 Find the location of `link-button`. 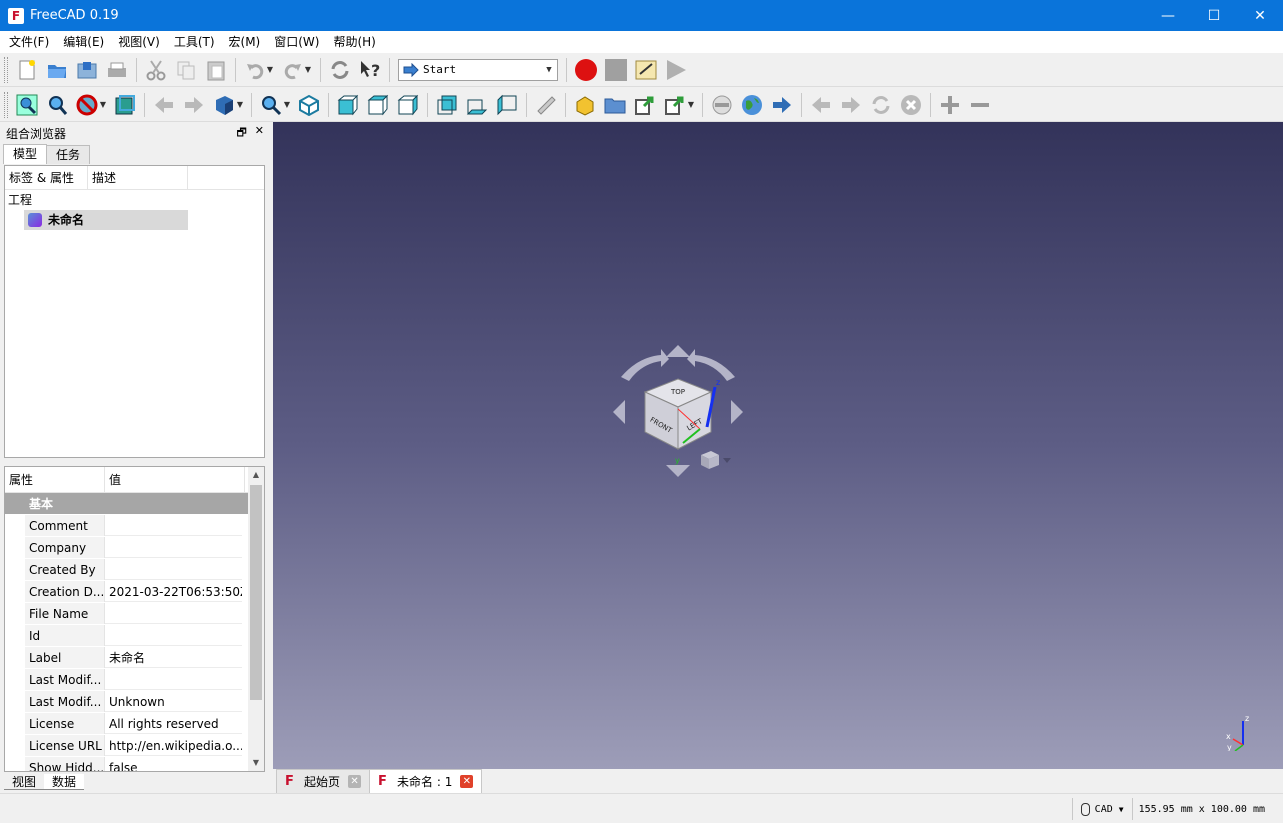

link-button is located at coordinates (645, 105).